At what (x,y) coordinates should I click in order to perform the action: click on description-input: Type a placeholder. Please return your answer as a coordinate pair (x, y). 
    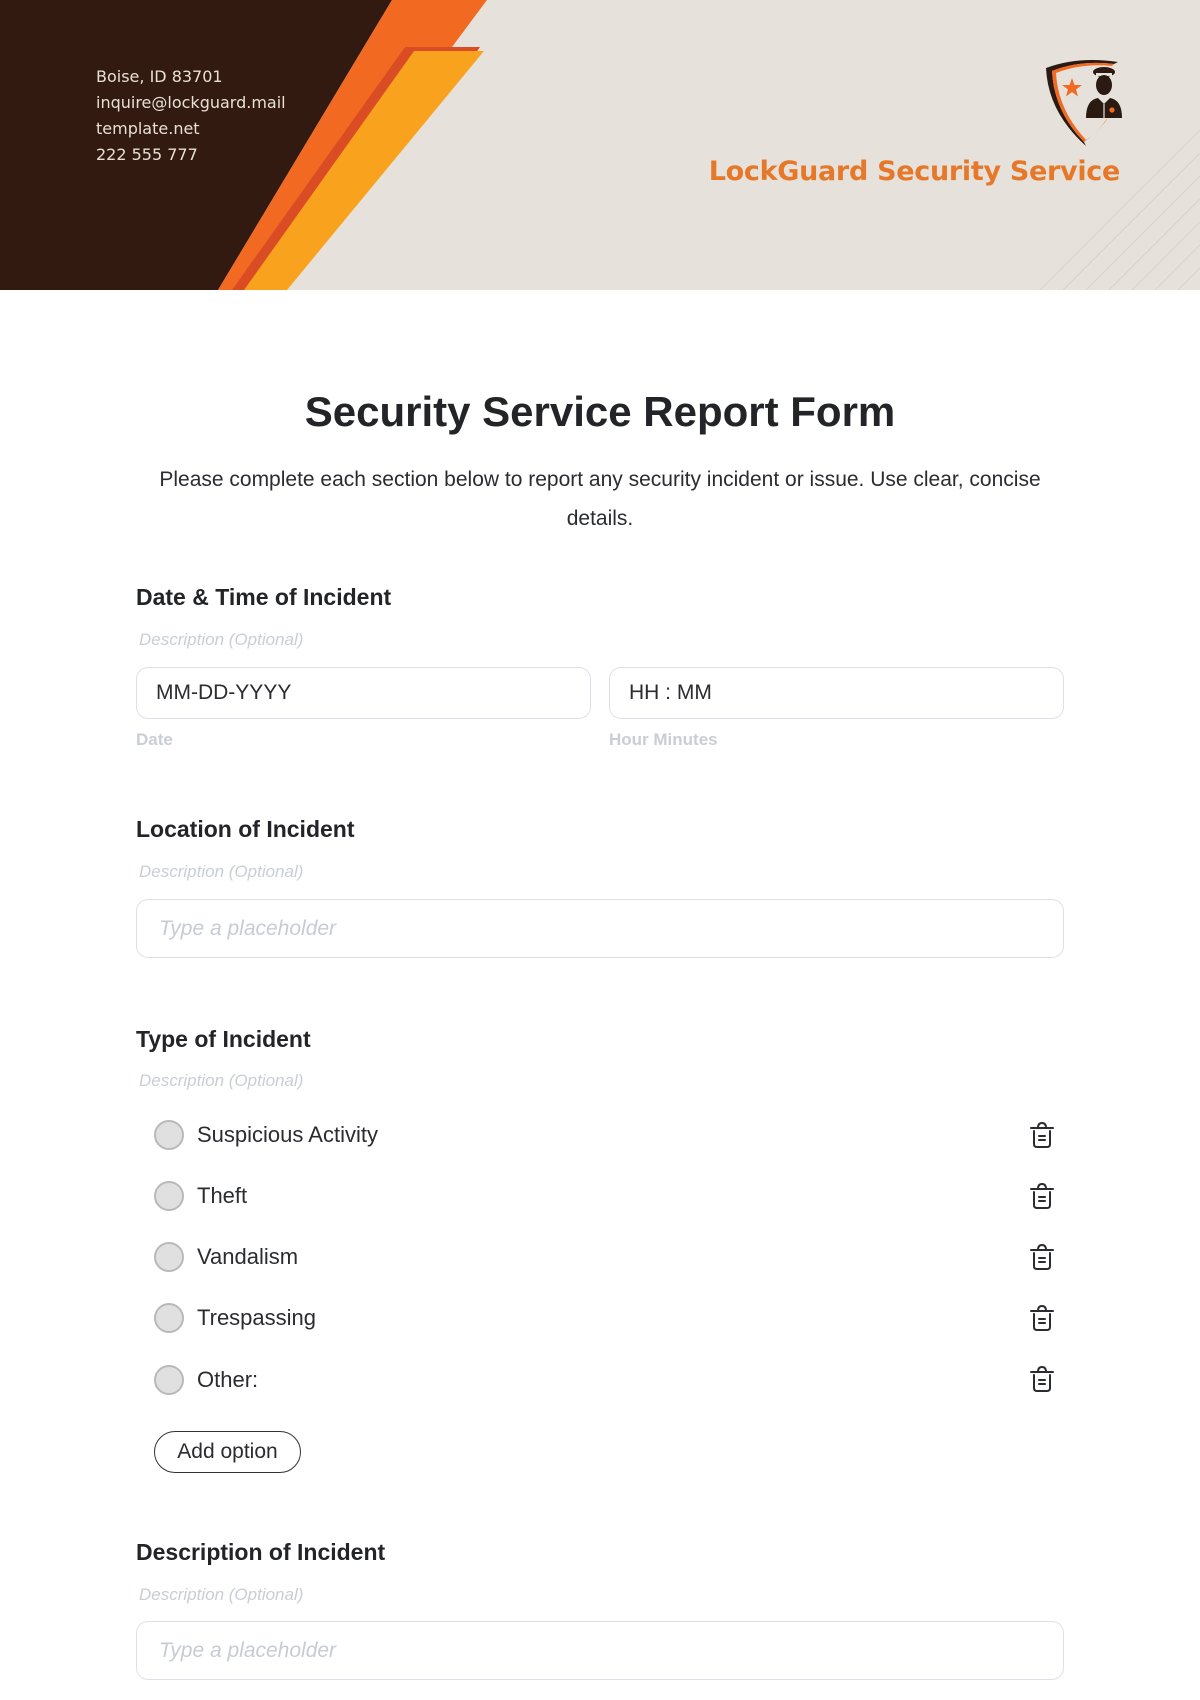
    Looking at the image, I should click on (600, 1650).